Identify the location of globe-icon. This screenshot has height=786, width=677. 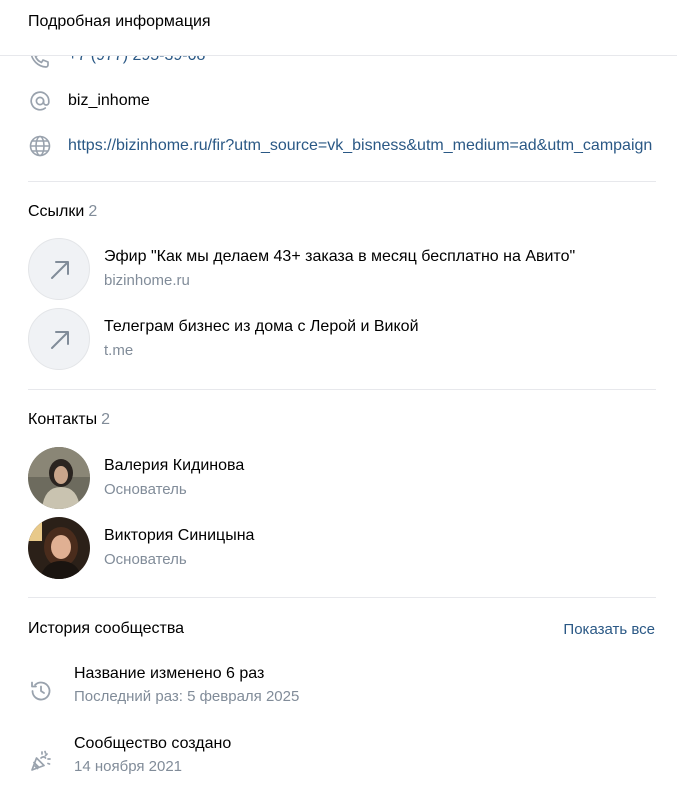
(40, 146).